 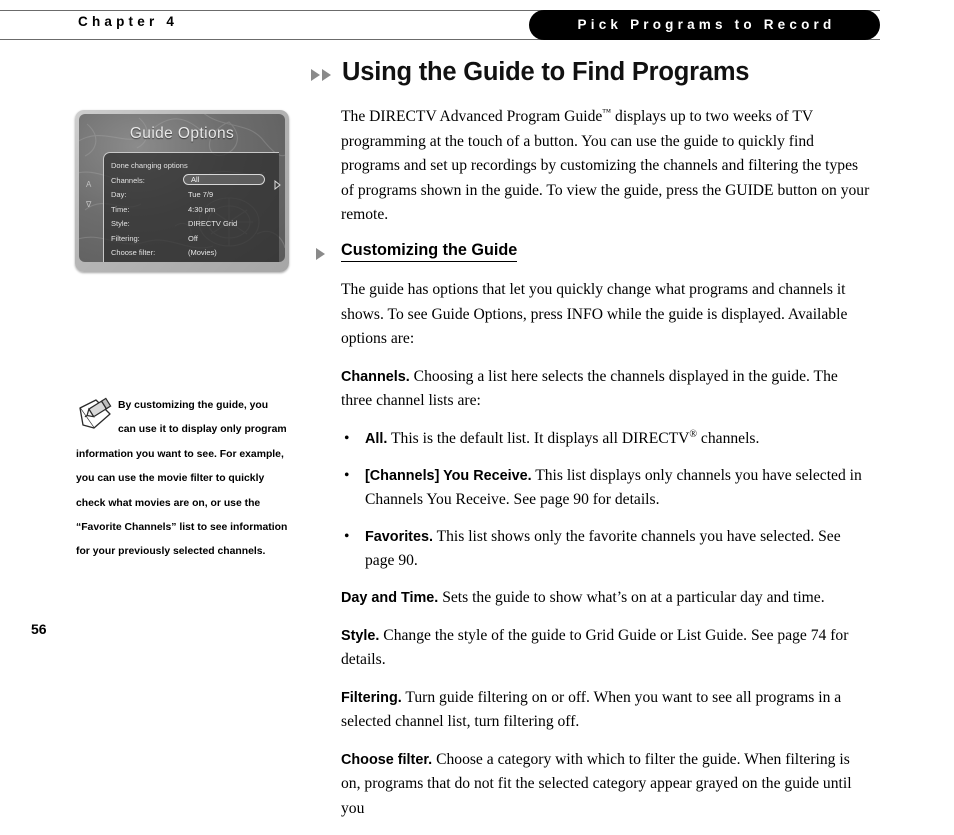 I want to click on guide-row-done: Done changing options, so click(x=195, y=166).